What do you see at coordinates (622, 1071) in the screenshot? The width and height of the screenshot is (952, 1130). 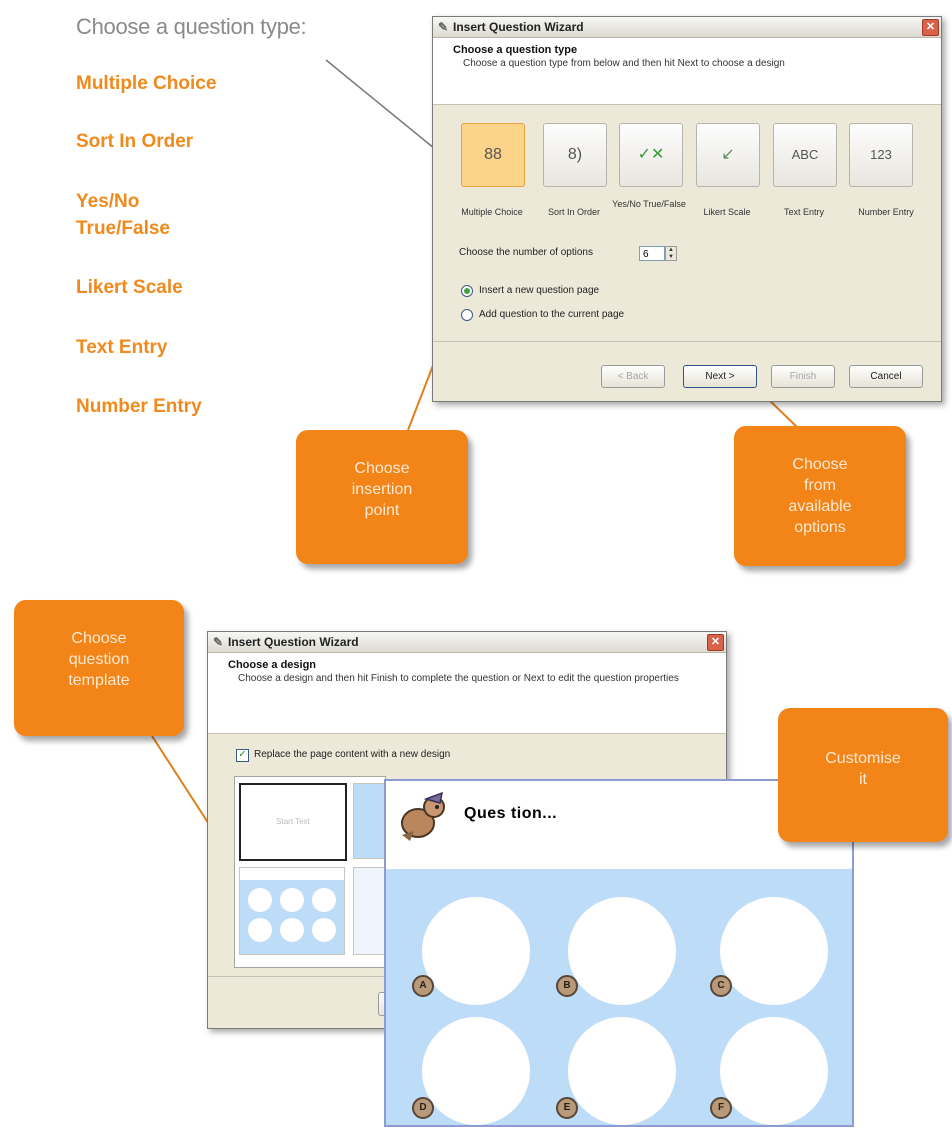 I see `answer-bubble-e` at bounding box center [622, 1071].